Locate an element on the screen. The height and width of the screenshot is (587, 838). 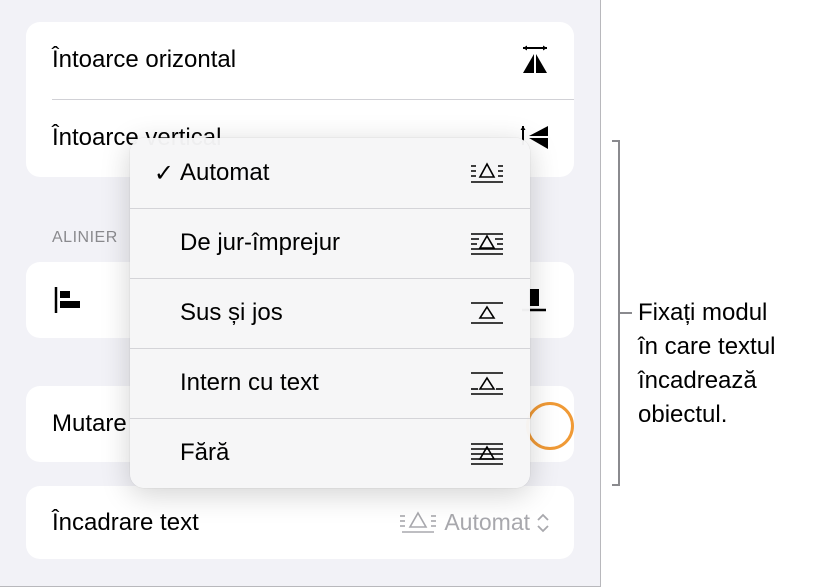
menu-item-none: Fără is located at coordinates (330, 453).